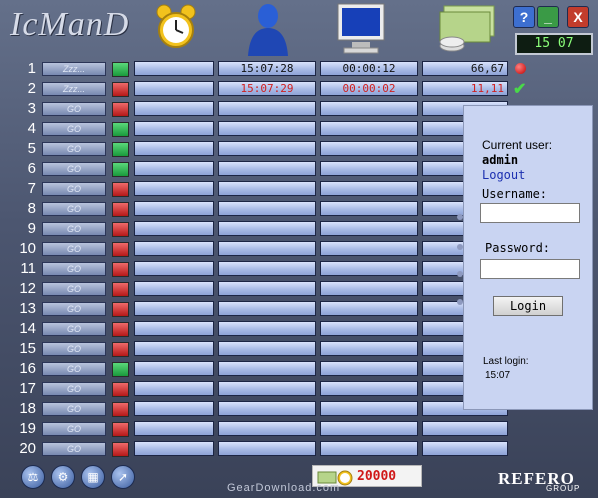  Describe the element at coordinates (268, 30) in the screenshot. I see `user-icon` at that location.